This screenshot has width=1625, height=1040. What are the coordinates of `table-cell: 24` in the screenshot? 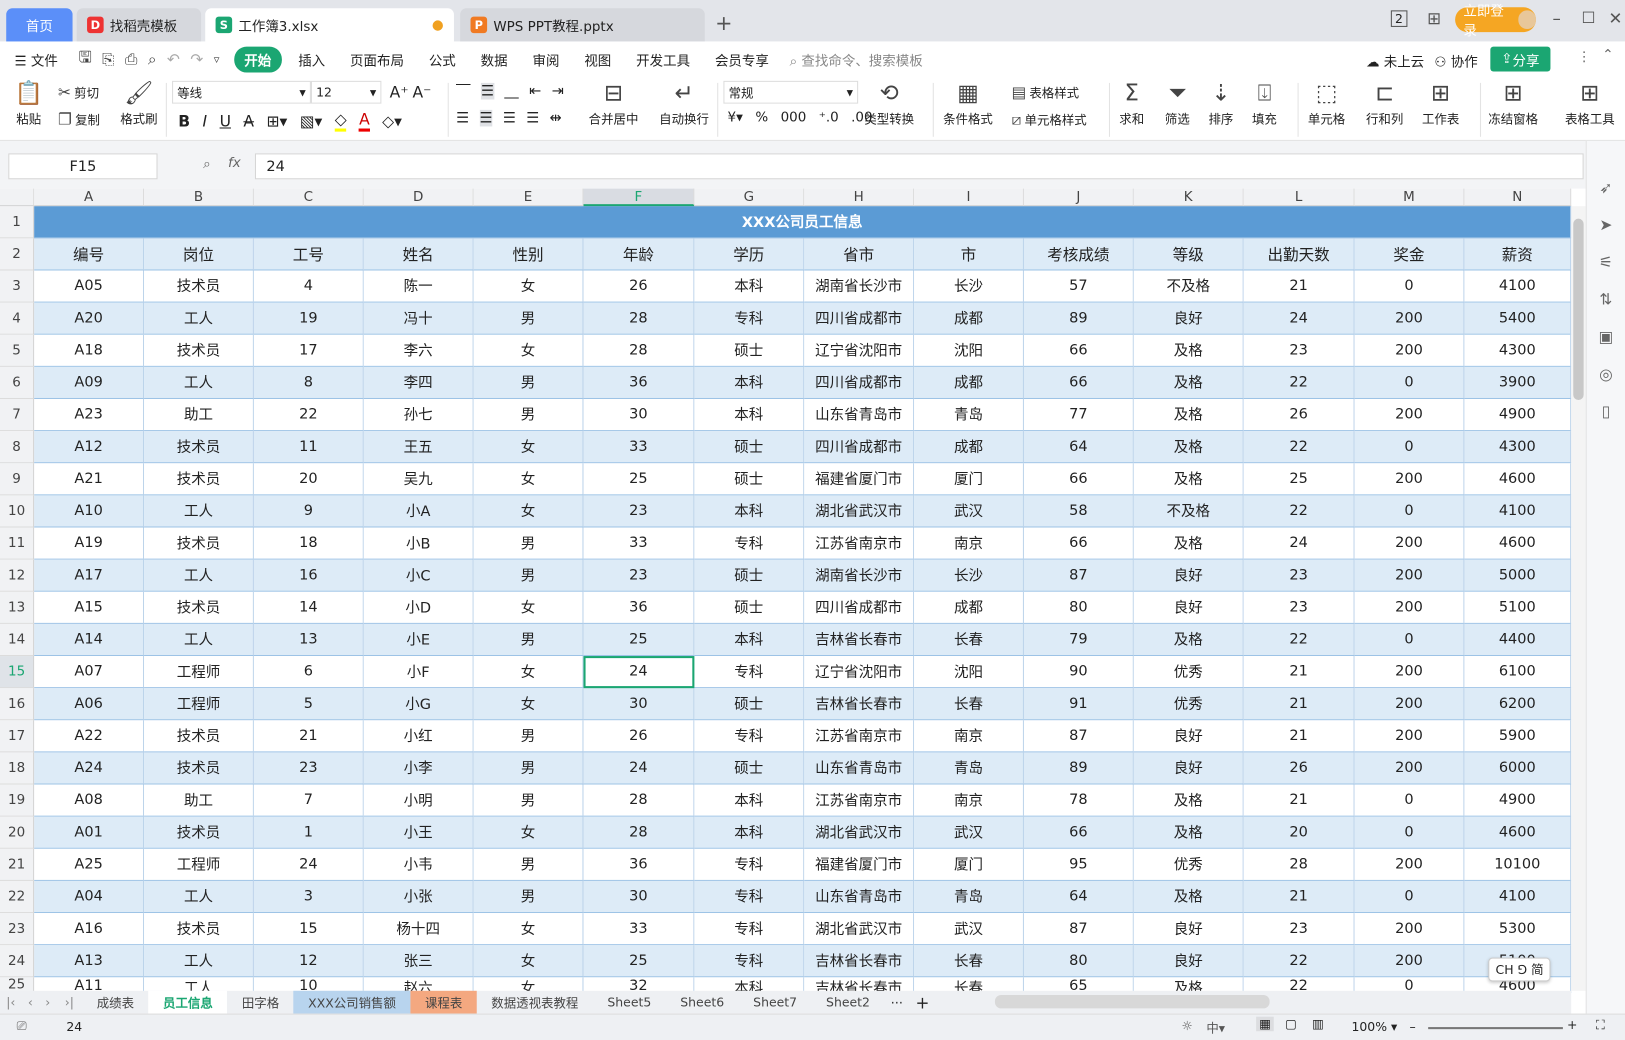 It's located at (639, 672).